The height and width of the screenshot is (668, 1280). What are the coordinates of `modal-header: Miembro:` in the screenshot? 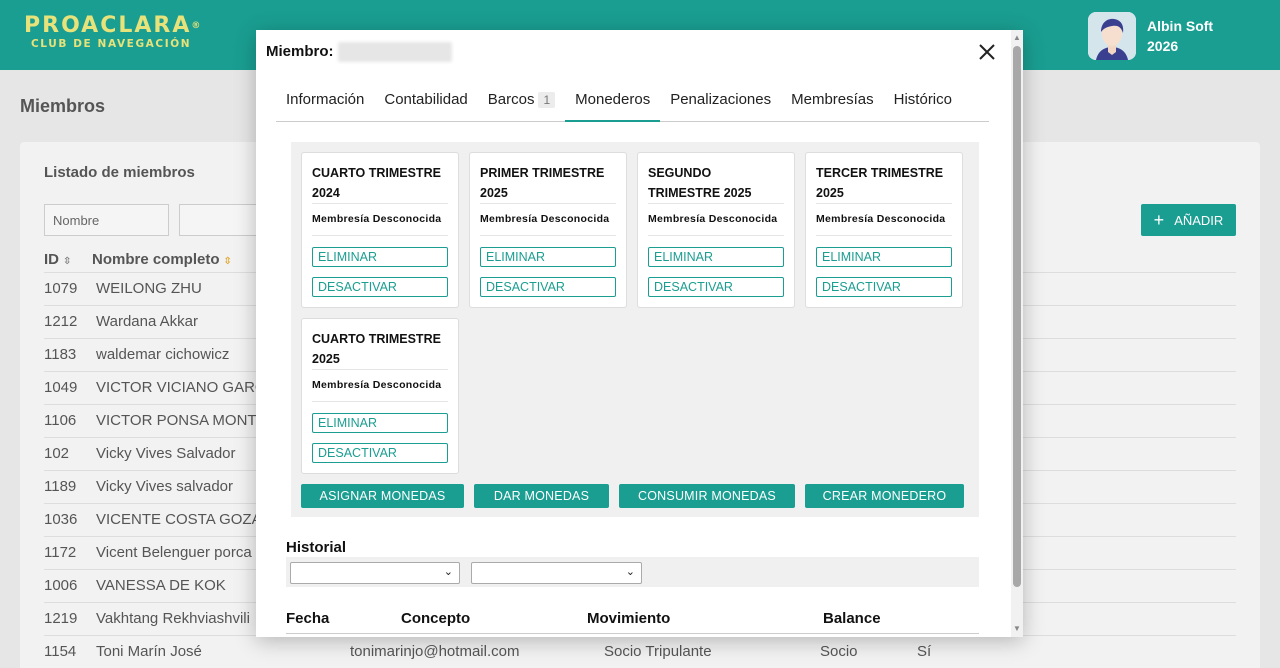 It's located at (634, 51).